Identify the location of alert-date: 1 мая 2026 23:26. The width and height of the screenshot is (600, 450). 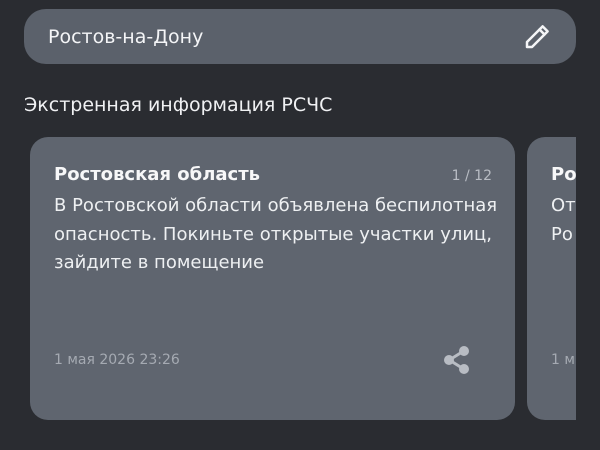
(117, 360).